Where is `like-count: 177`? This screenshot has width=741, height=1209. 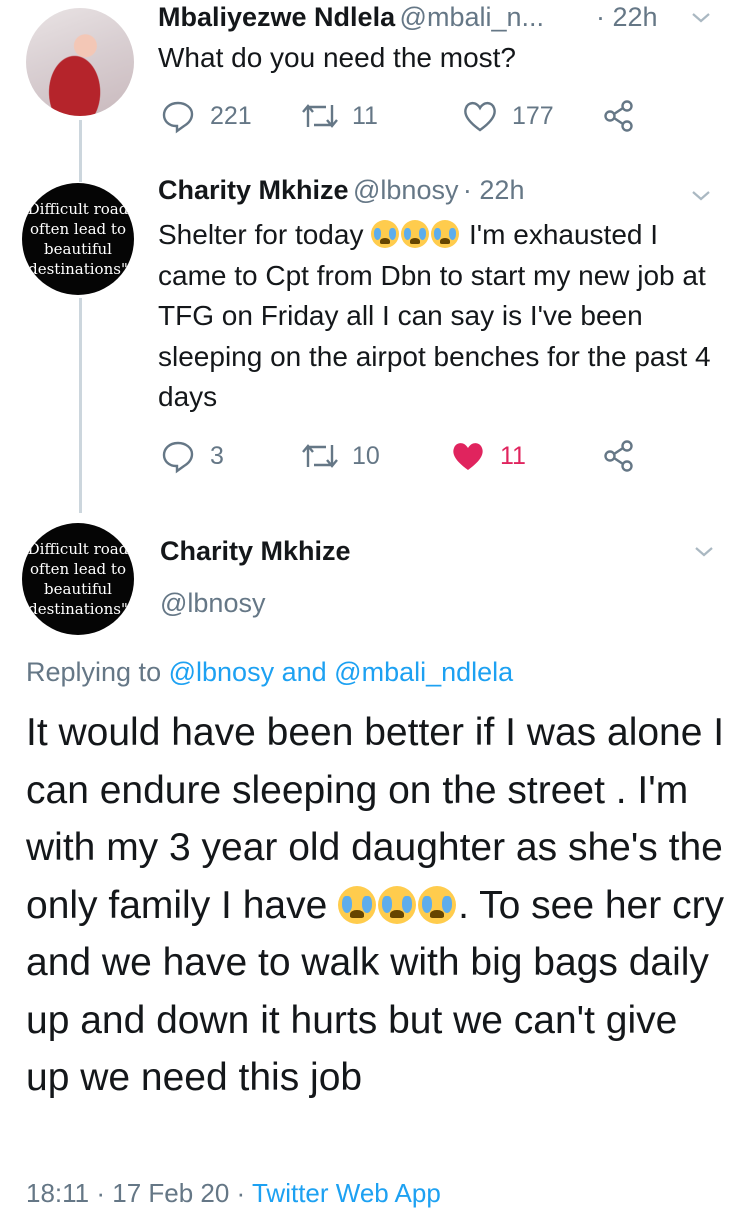 like-count: 177 is located at coordinates (533, 115).